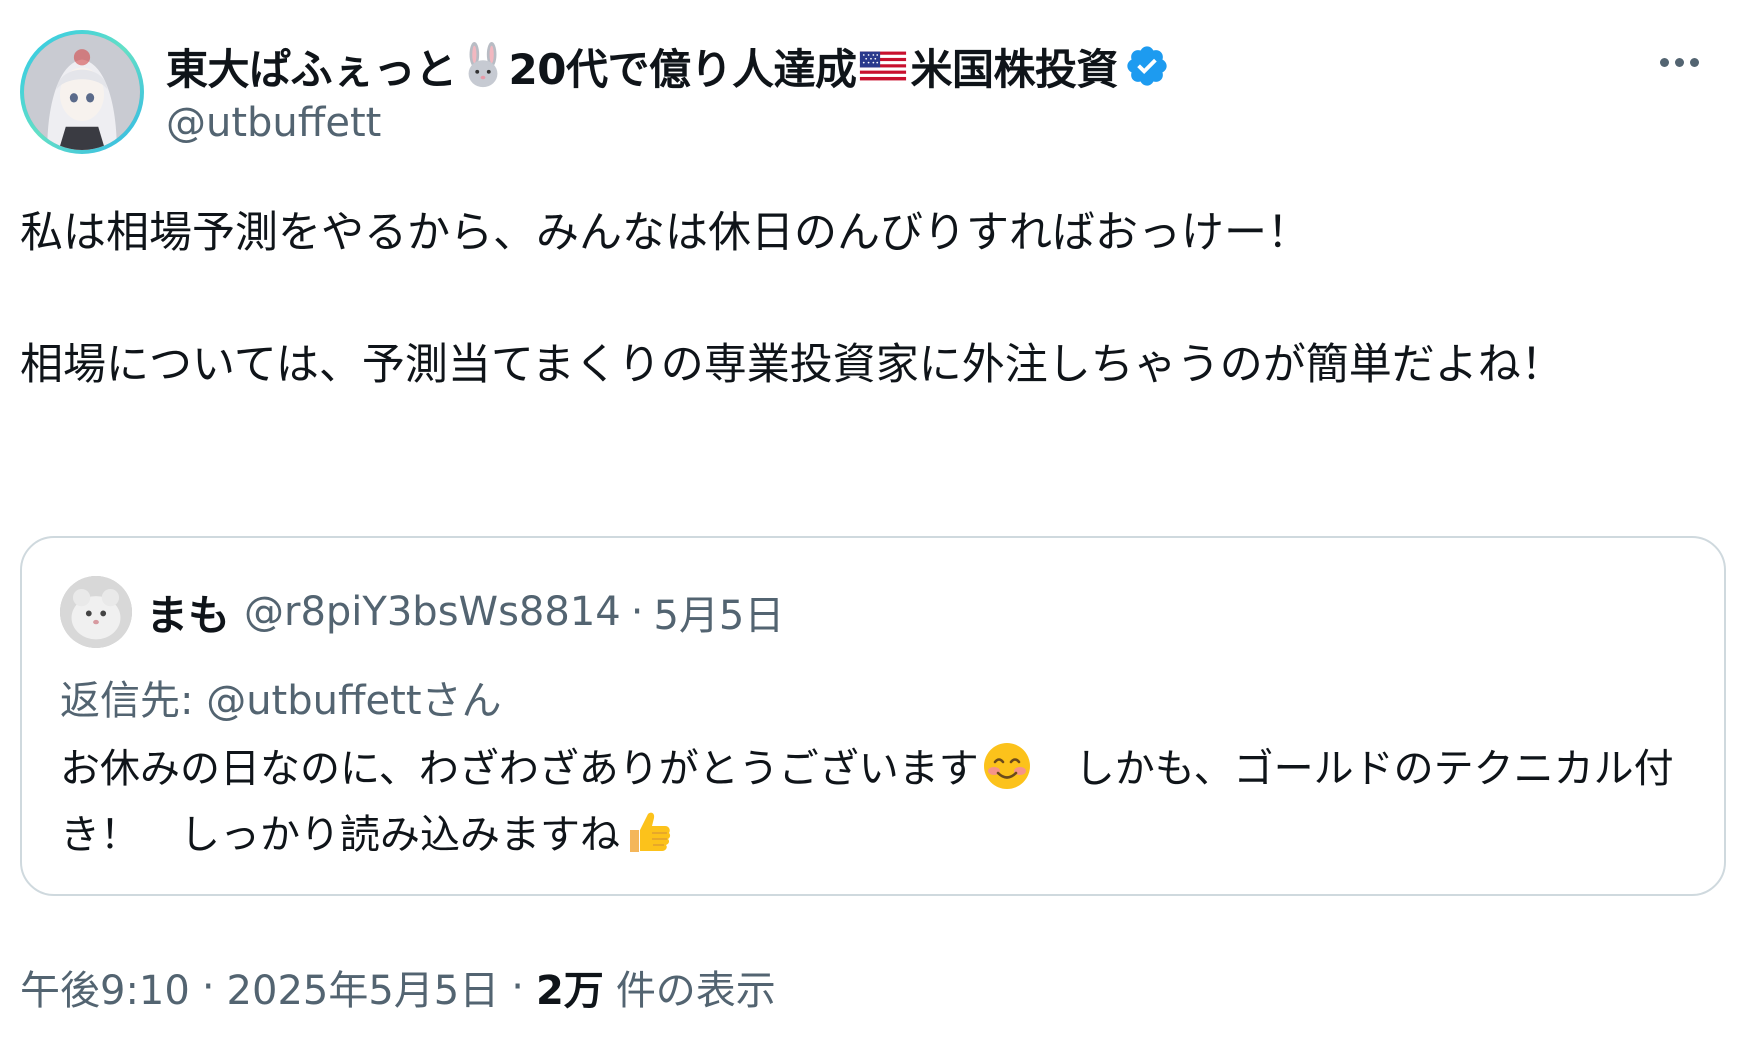  I want to click on views-count: 2万, so click(570, 987).